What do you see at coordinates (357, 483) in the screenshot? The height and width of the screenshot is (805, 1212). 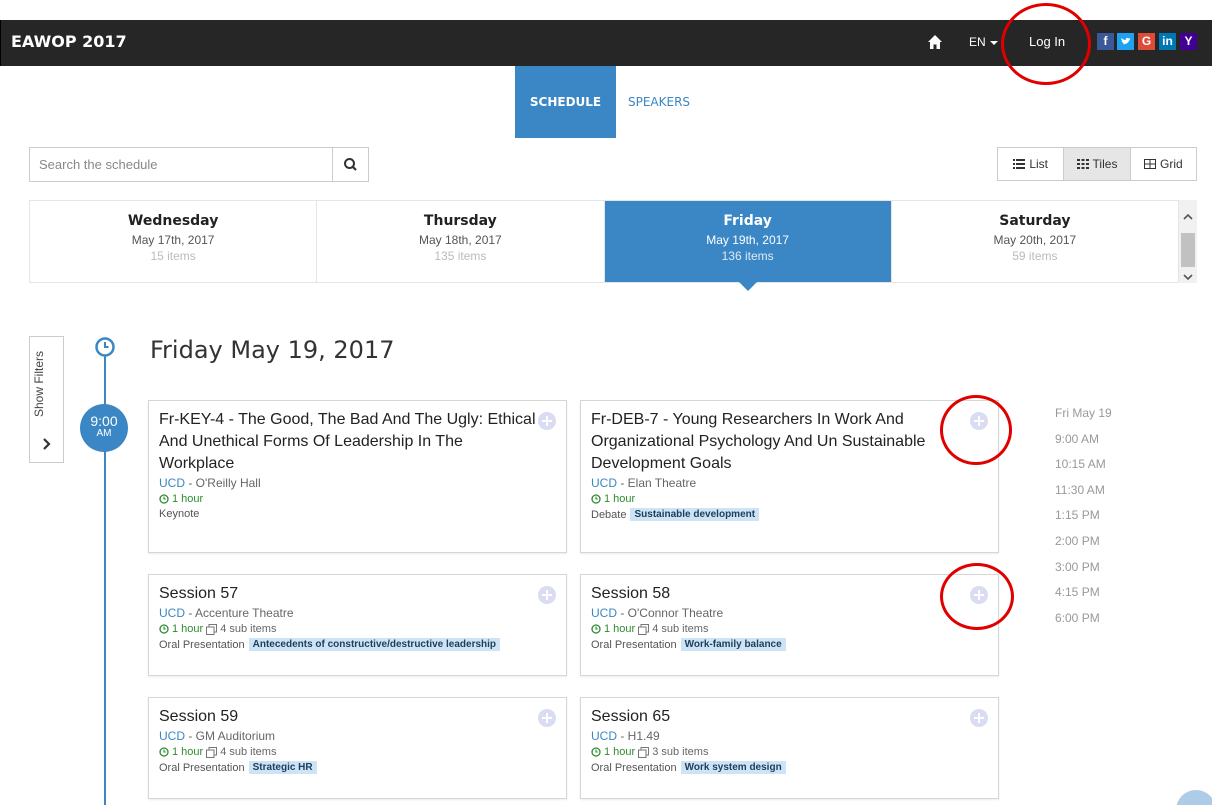 I see `session-location: UCD - O'Reilly Hall` at bounding box center [357, 483].